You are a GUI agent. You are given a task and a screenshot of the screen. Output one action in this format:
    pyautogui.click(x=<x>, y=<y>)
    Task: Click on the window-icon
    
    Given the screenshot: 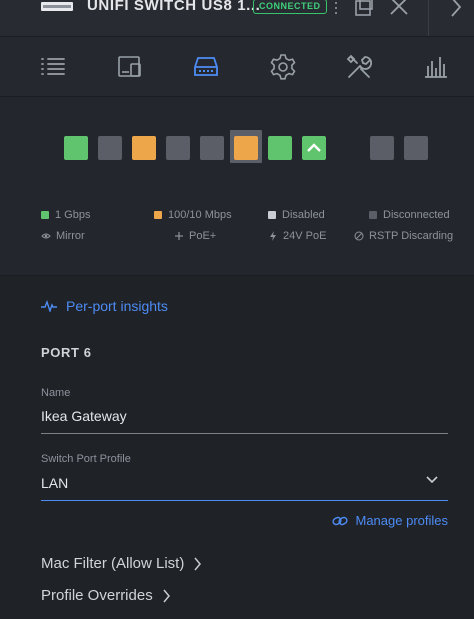 What is the action you would take?
    pyautogui.click(x=364, y=9)
    